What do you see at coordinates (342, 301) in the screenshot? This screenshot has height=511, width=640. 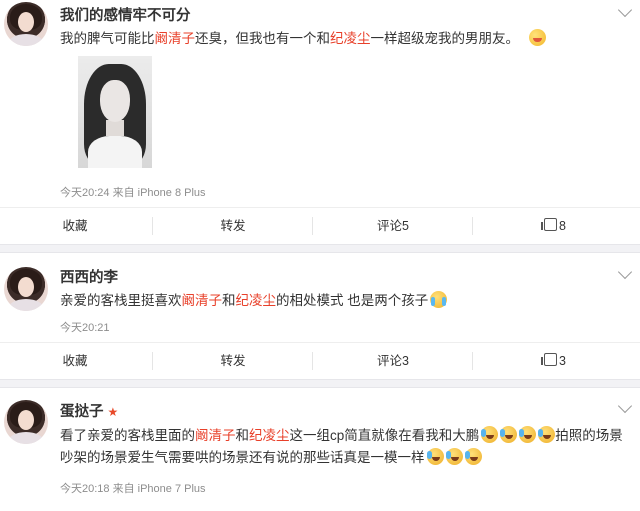 I see `post-text: 亲爱的客栈里挺喜欢阚清子和纪凌尘的相处模式 也是两个孩子` at bounding box center [342, 301].